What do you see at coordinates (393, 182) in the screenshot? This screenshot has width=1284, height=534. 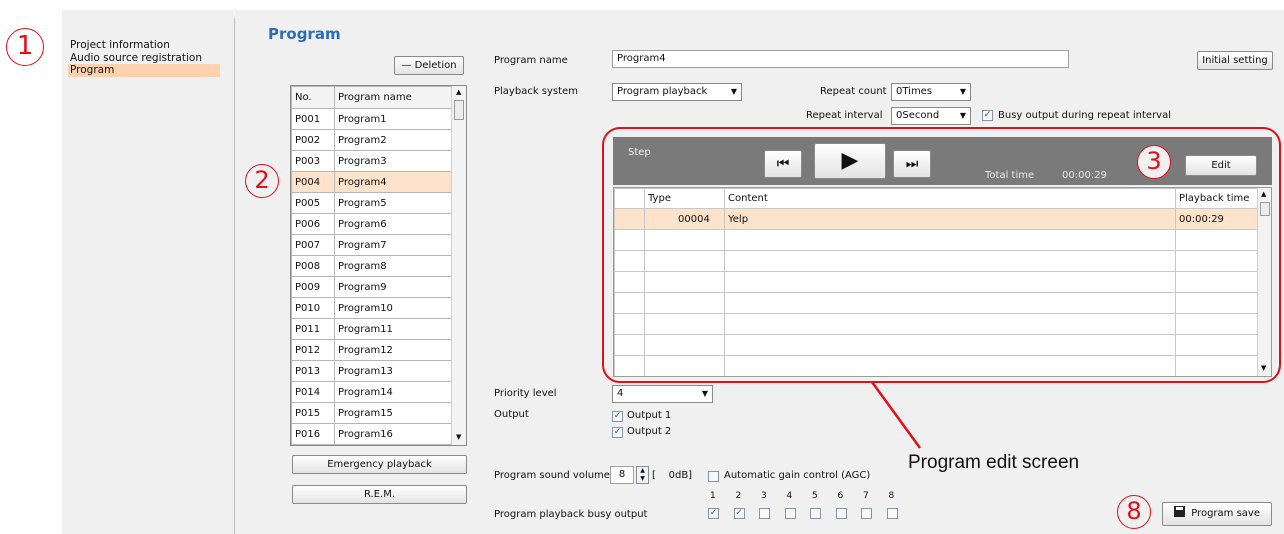 I see `program-name-cell: Program4` at bounding box center [393, 182].